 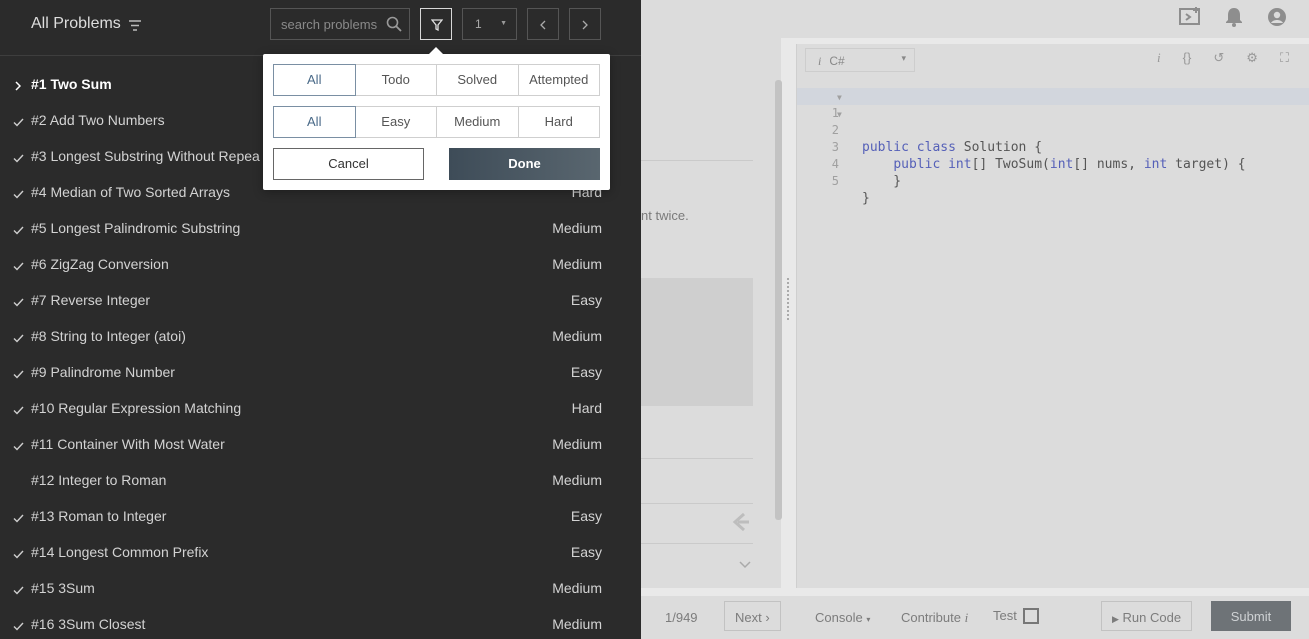 What do you see at coordinates (320, 480) in the screenshot?
I see `problem-row: #12 Integer to Roman Medium` at bounding box center [320, 480].